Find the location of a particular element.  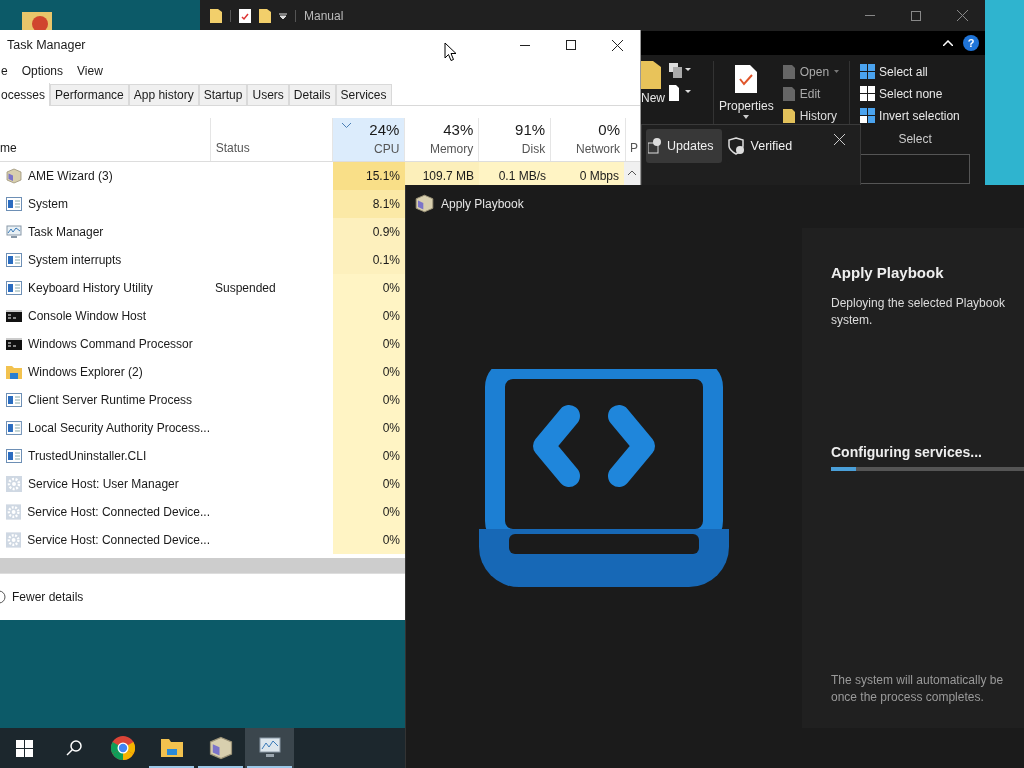

new-item-icon is located at coordinates (680, 93).